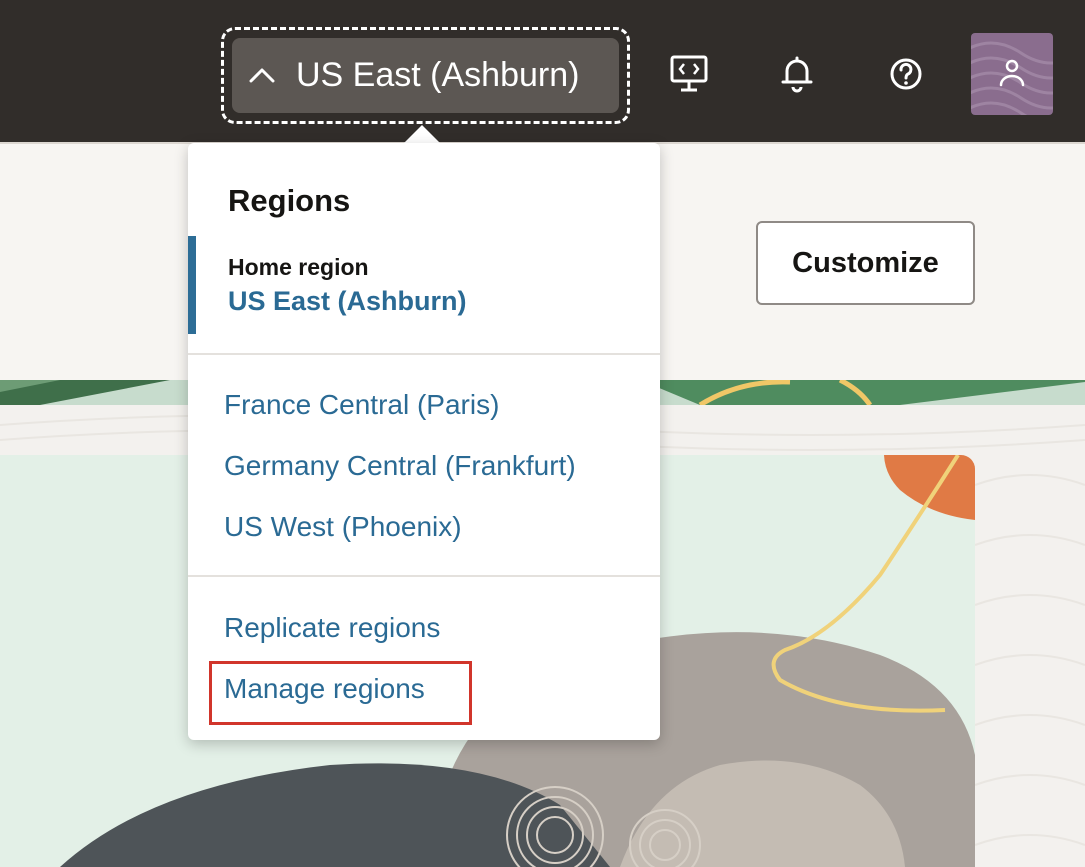 The image size is (1085, 867). What do you see at coordinates (289, 200) in the screenshot?
I see `regions-title: Regions` at bounding box center [289, 200].